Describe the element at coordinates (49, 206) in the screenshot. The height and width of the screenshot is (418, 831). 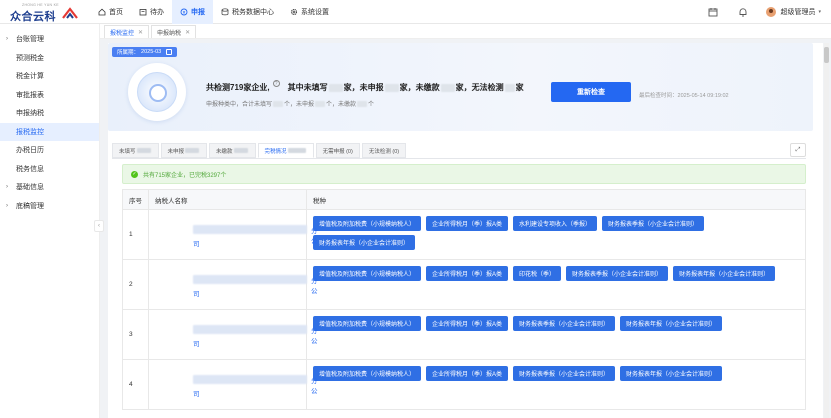
I see `sidebar-item-9: › 底稿管理` at that location.